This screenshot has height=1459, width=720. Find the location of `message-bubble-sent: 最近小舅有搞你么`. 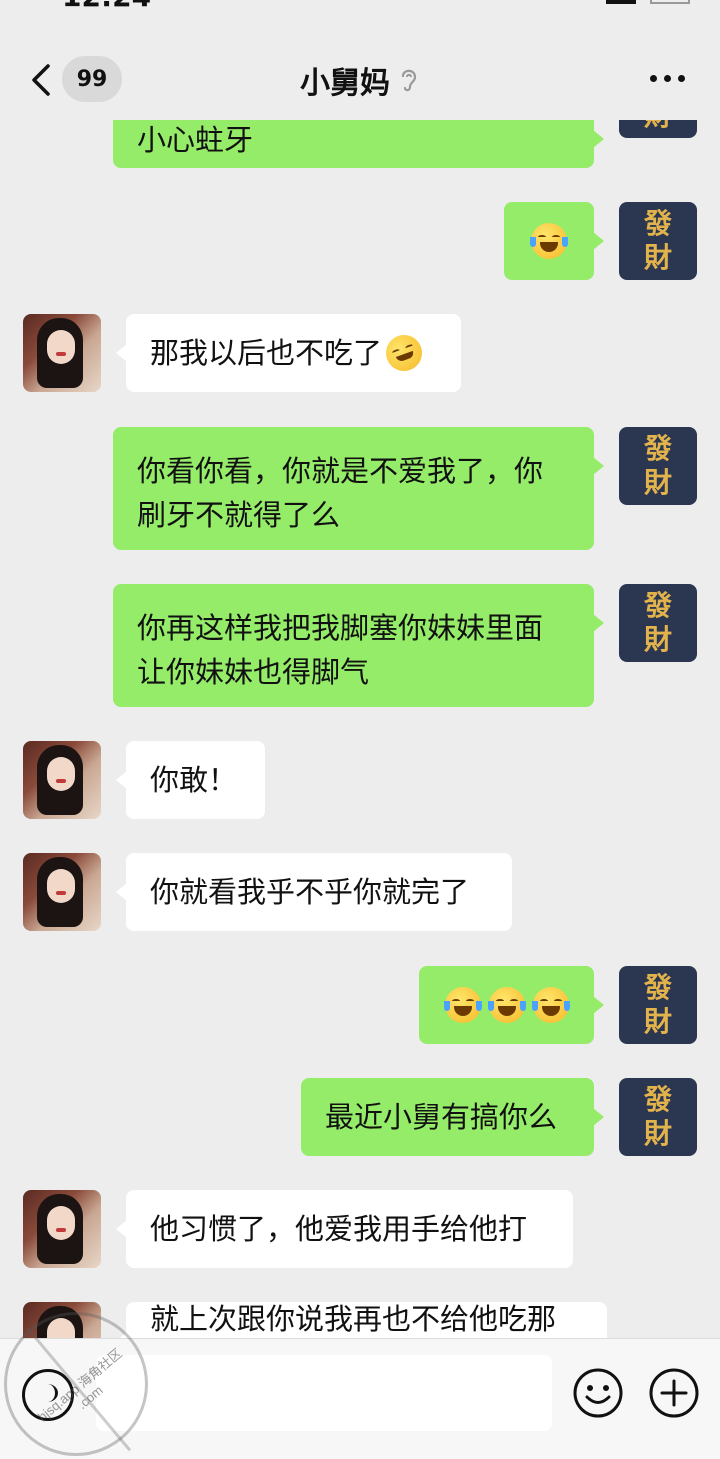

message-bubble-sent: 最近小舅有搞你么 is located at coordinates (452, 1117).